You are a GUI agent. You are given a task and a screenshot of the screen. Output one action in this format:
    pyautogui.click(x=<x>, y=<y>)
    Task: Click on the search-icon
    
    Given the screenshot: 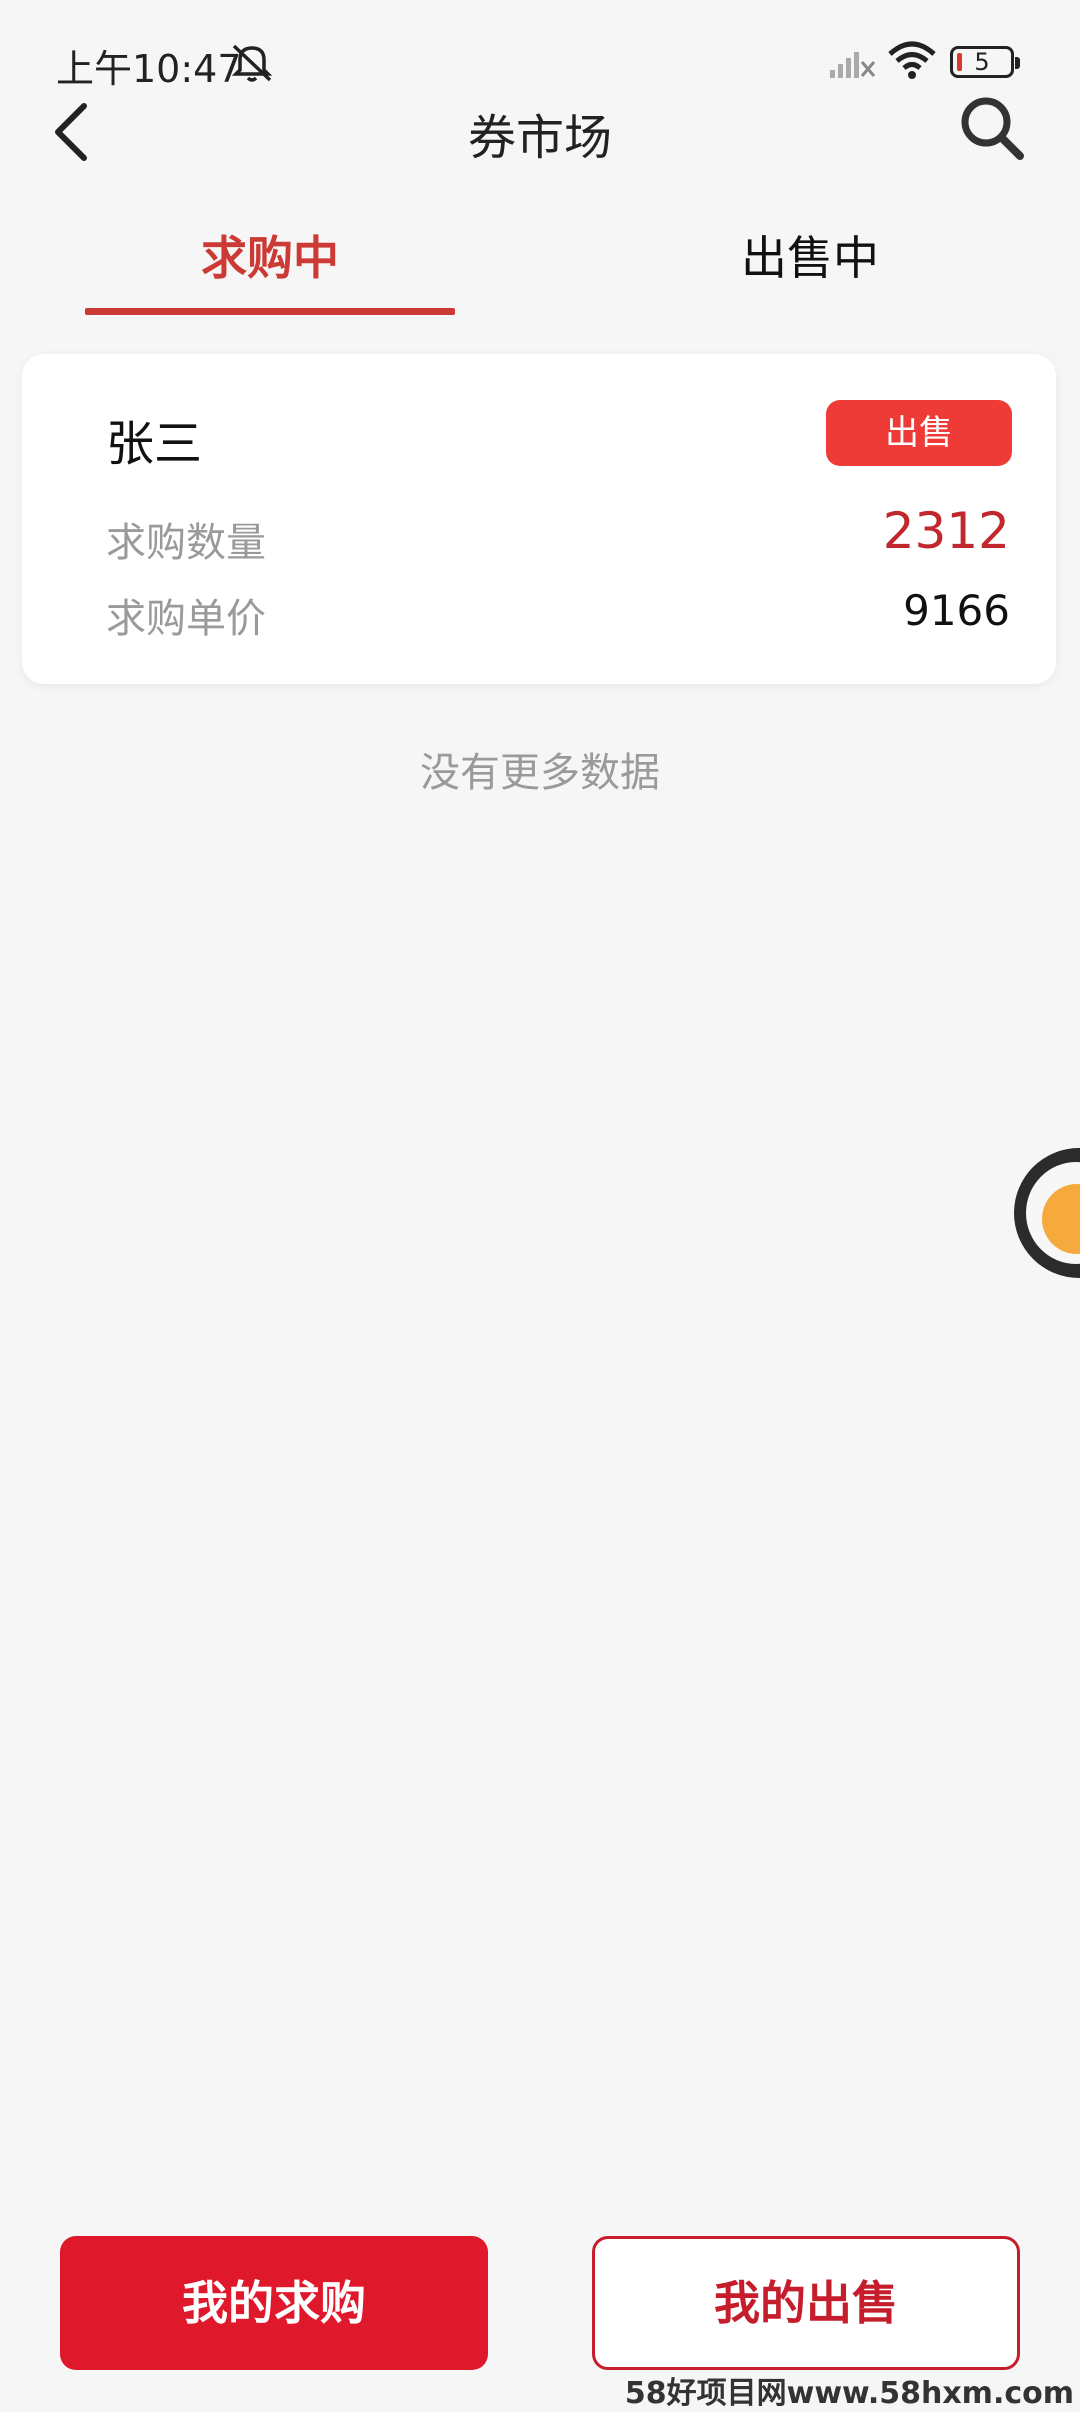 What is the action you would take?
    pyautogui.click(x=992, y=128)
    